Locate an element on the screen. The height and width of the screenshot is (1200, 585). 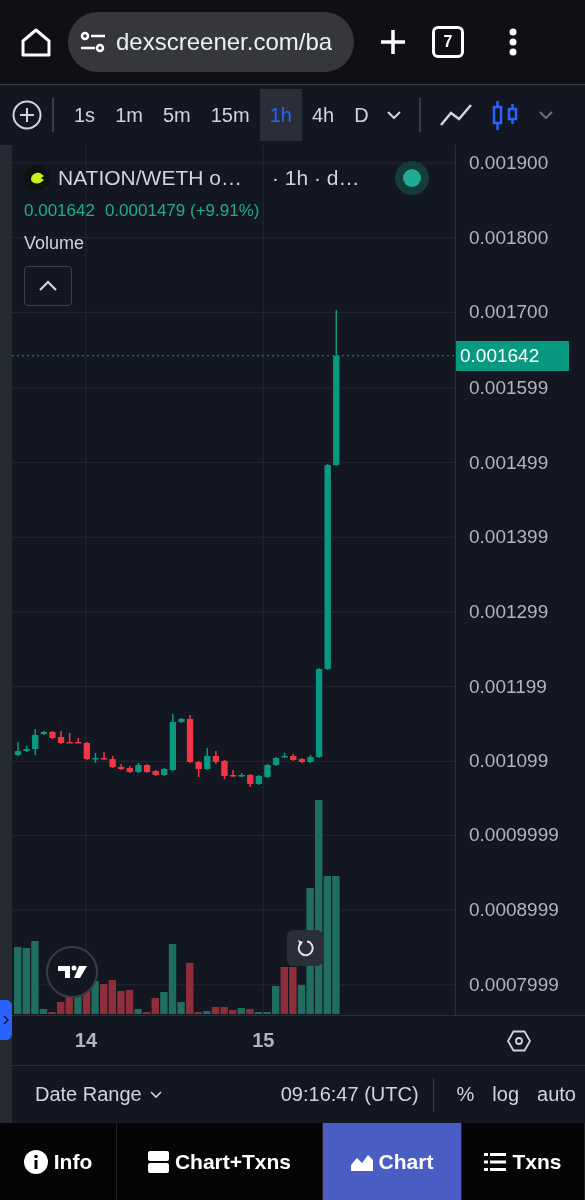
price-axis-label: 0.0008999 is located at coordinates (514, 910).